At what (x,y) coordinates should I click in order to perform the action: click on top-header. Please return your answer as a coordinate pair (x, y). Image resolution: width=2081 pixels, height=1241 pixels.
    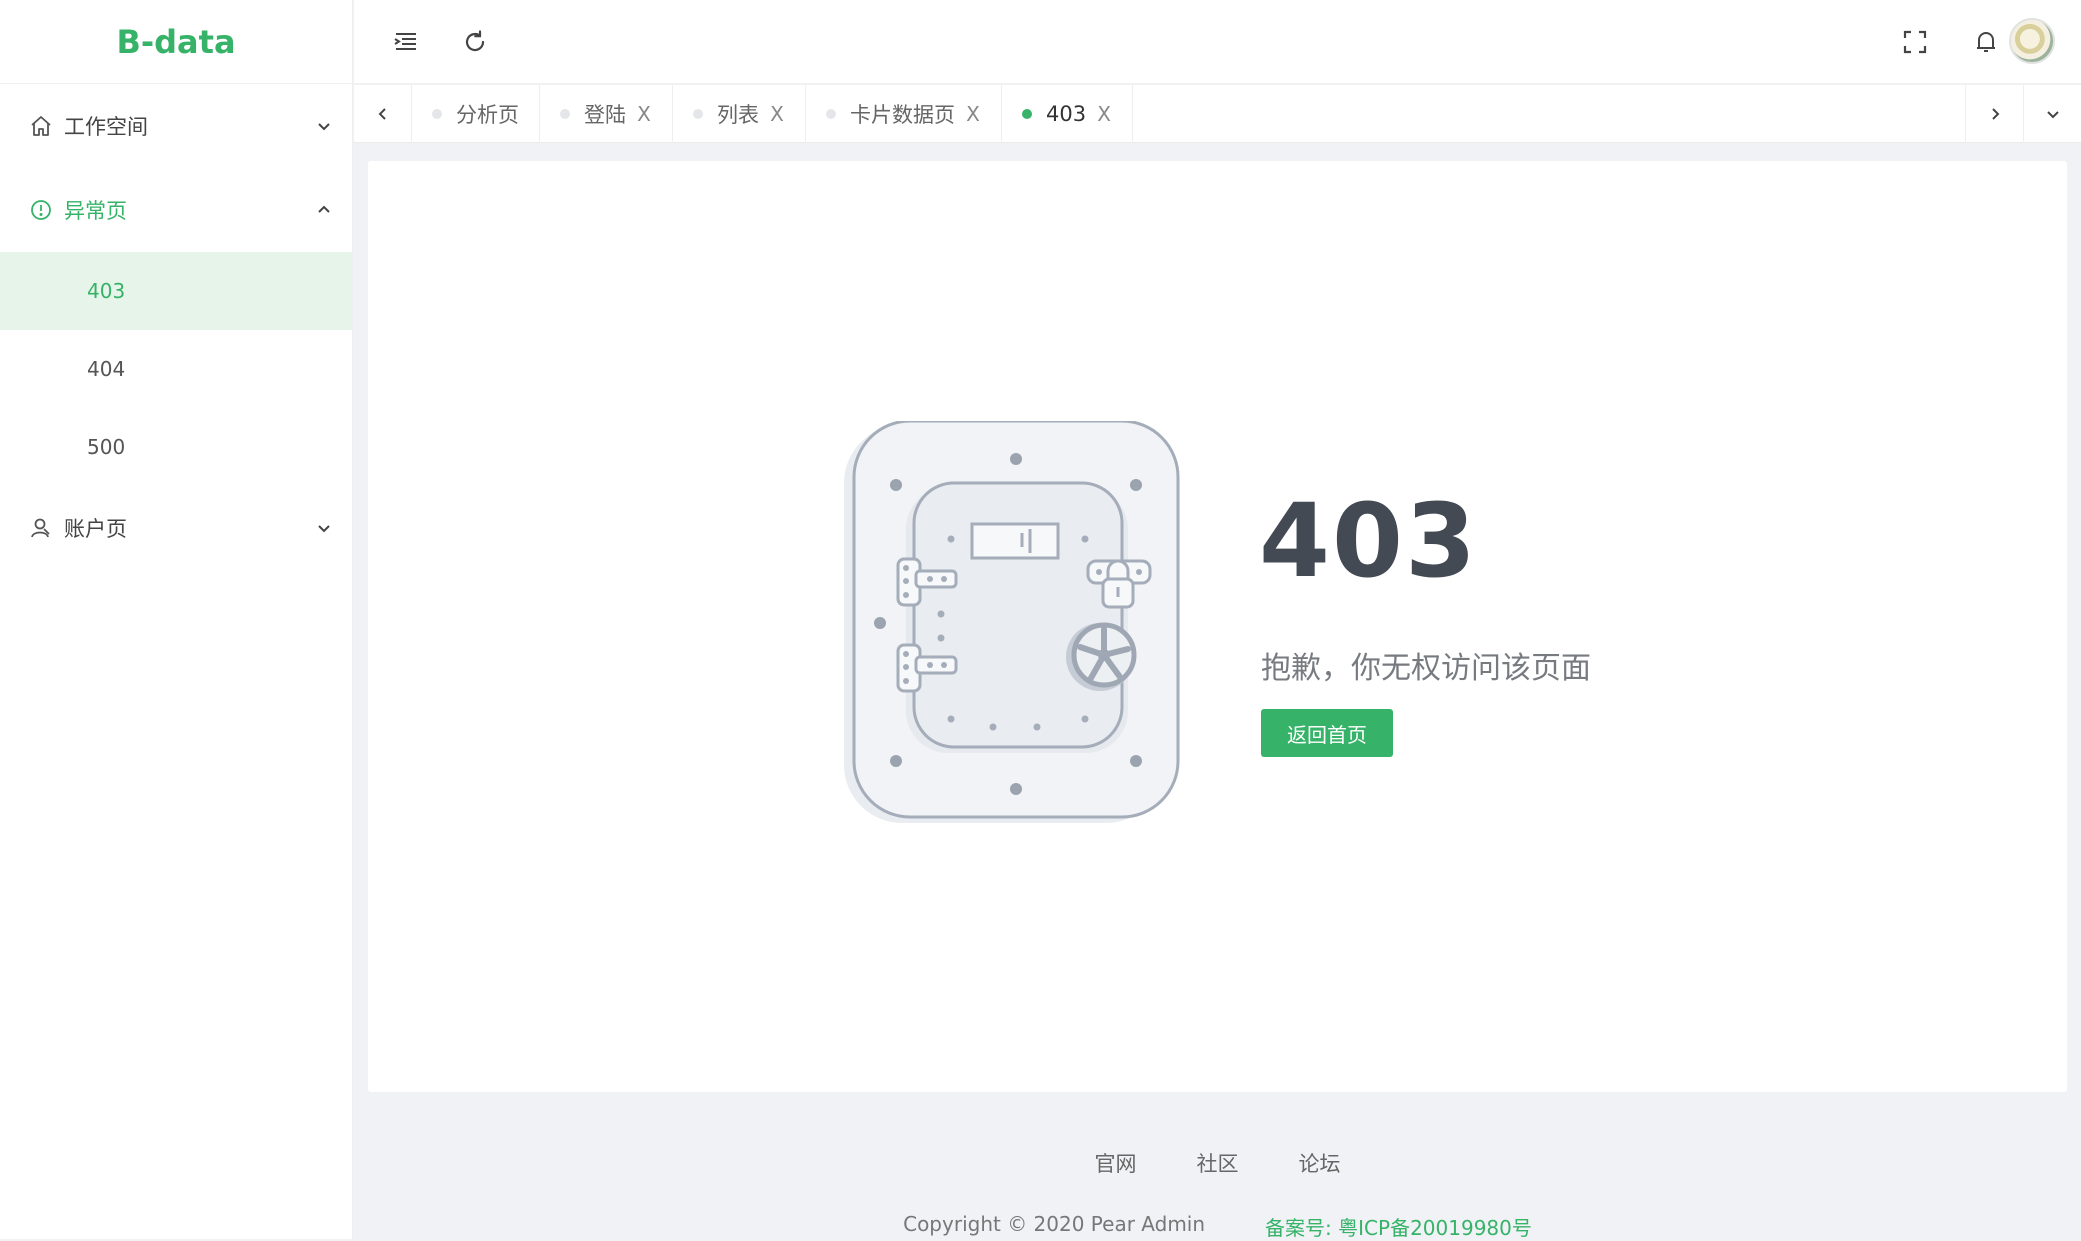
    Looking at the image, I should click on (1217, 42).